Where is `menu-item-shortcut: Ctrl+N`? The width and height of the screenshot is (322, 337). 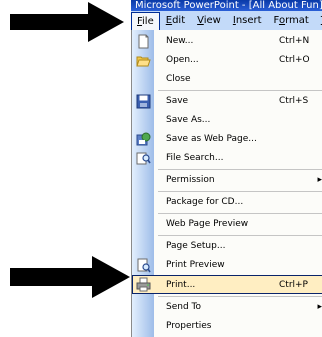
menu-item-shortcut: Ctrl+N is located at coordinates (294, 41).